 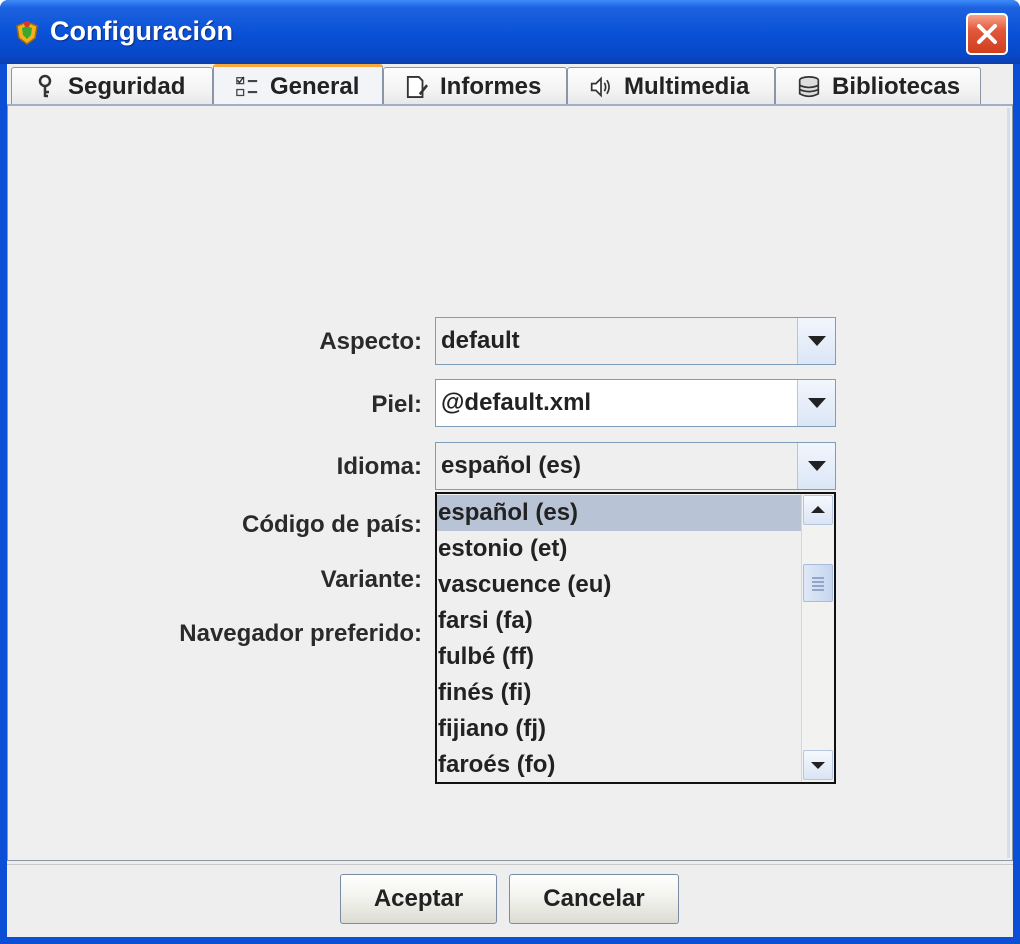 I want to click on tab-label: Seguridad, so click(x=127, y=86).